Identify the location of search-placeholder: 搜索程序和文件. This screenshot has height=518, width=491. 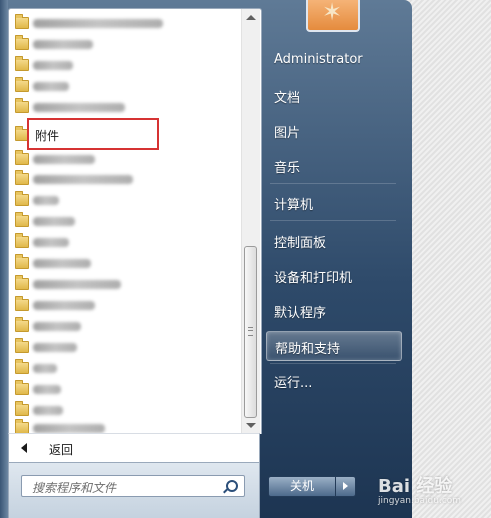
(74, 488).